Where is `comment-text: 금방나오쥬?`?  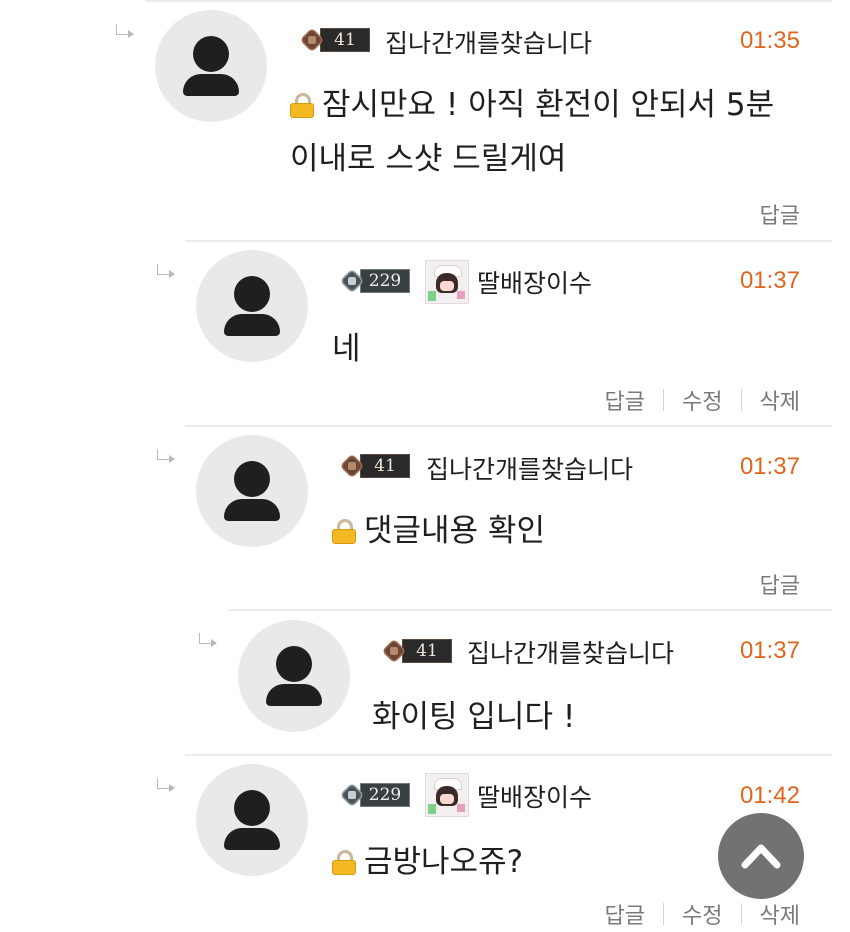 comment-text: 금방나오쥬? is located at coordinates (427, 862).